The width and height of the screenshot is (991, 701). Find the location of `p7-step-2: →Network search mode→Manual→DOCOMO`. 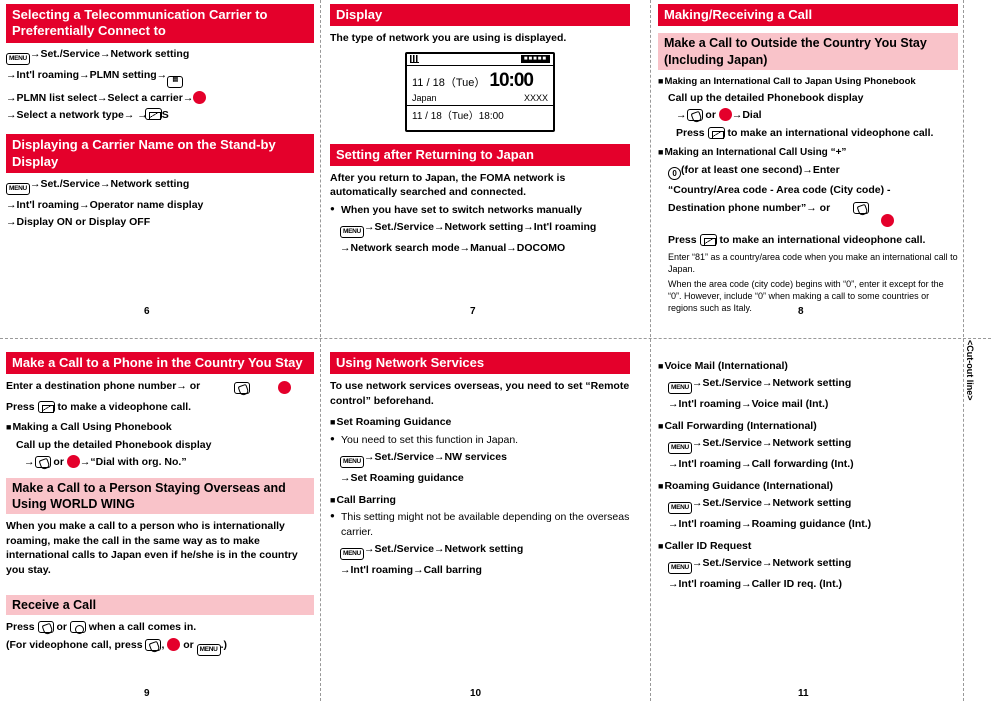

p7-step-2: →Network search mode→Manual→DOCOMO is located at coordinates (453, 248).